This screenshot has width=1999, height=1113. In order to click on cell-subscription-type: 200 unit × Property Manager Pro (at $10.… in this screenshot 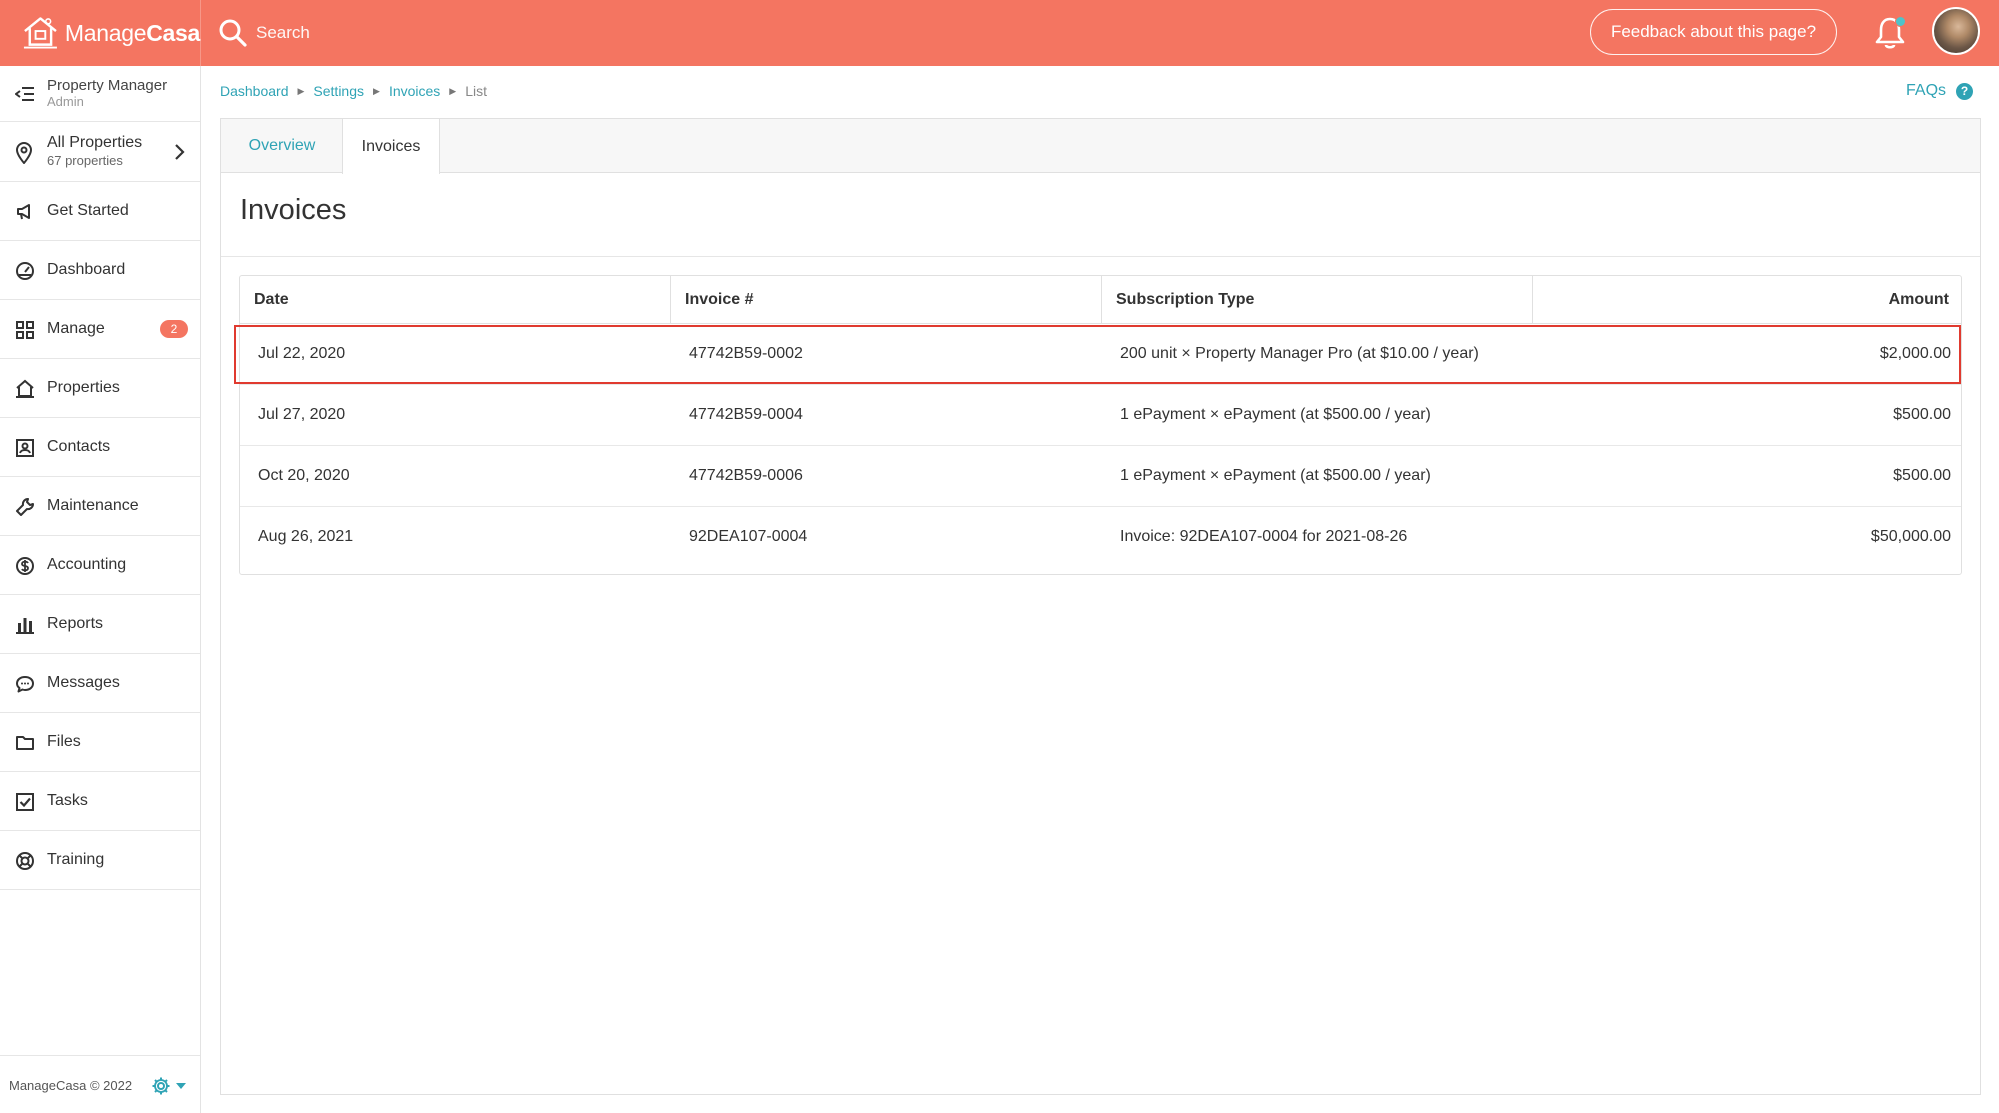, I will do `click(1299, 353)`.